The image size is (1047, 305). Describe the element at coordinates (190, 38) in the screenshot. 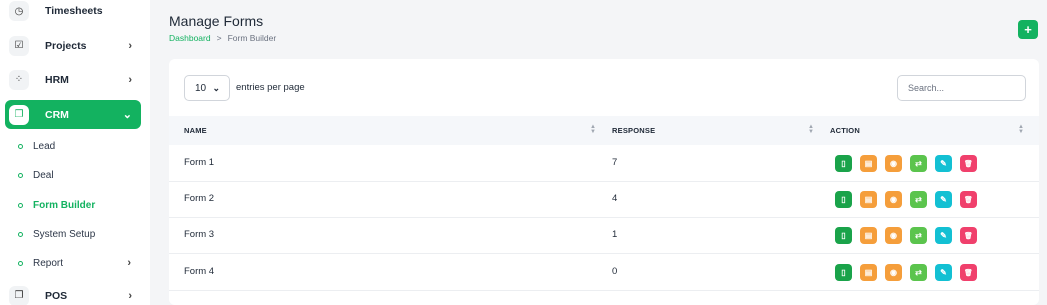

I see `breadcrumb-dashboard-link: Dashboard` at that location.